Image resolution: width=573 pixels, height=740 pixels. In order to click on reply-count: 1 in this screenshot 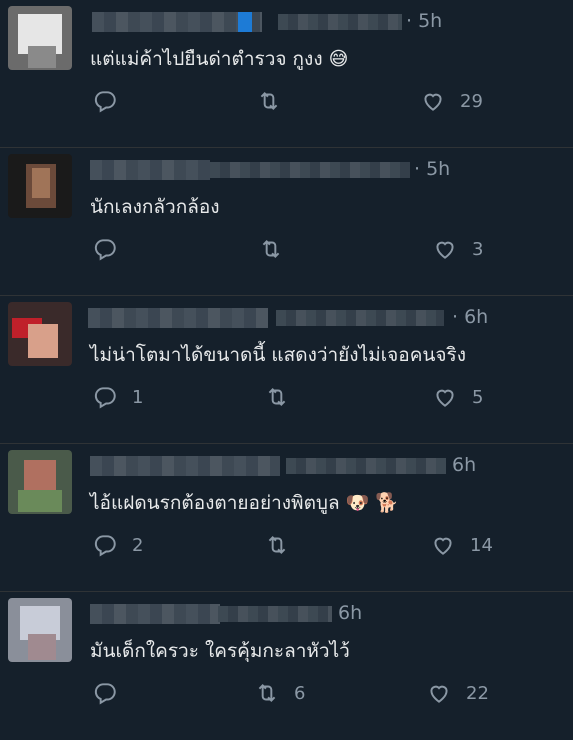, I will do `click(138, 397)`.